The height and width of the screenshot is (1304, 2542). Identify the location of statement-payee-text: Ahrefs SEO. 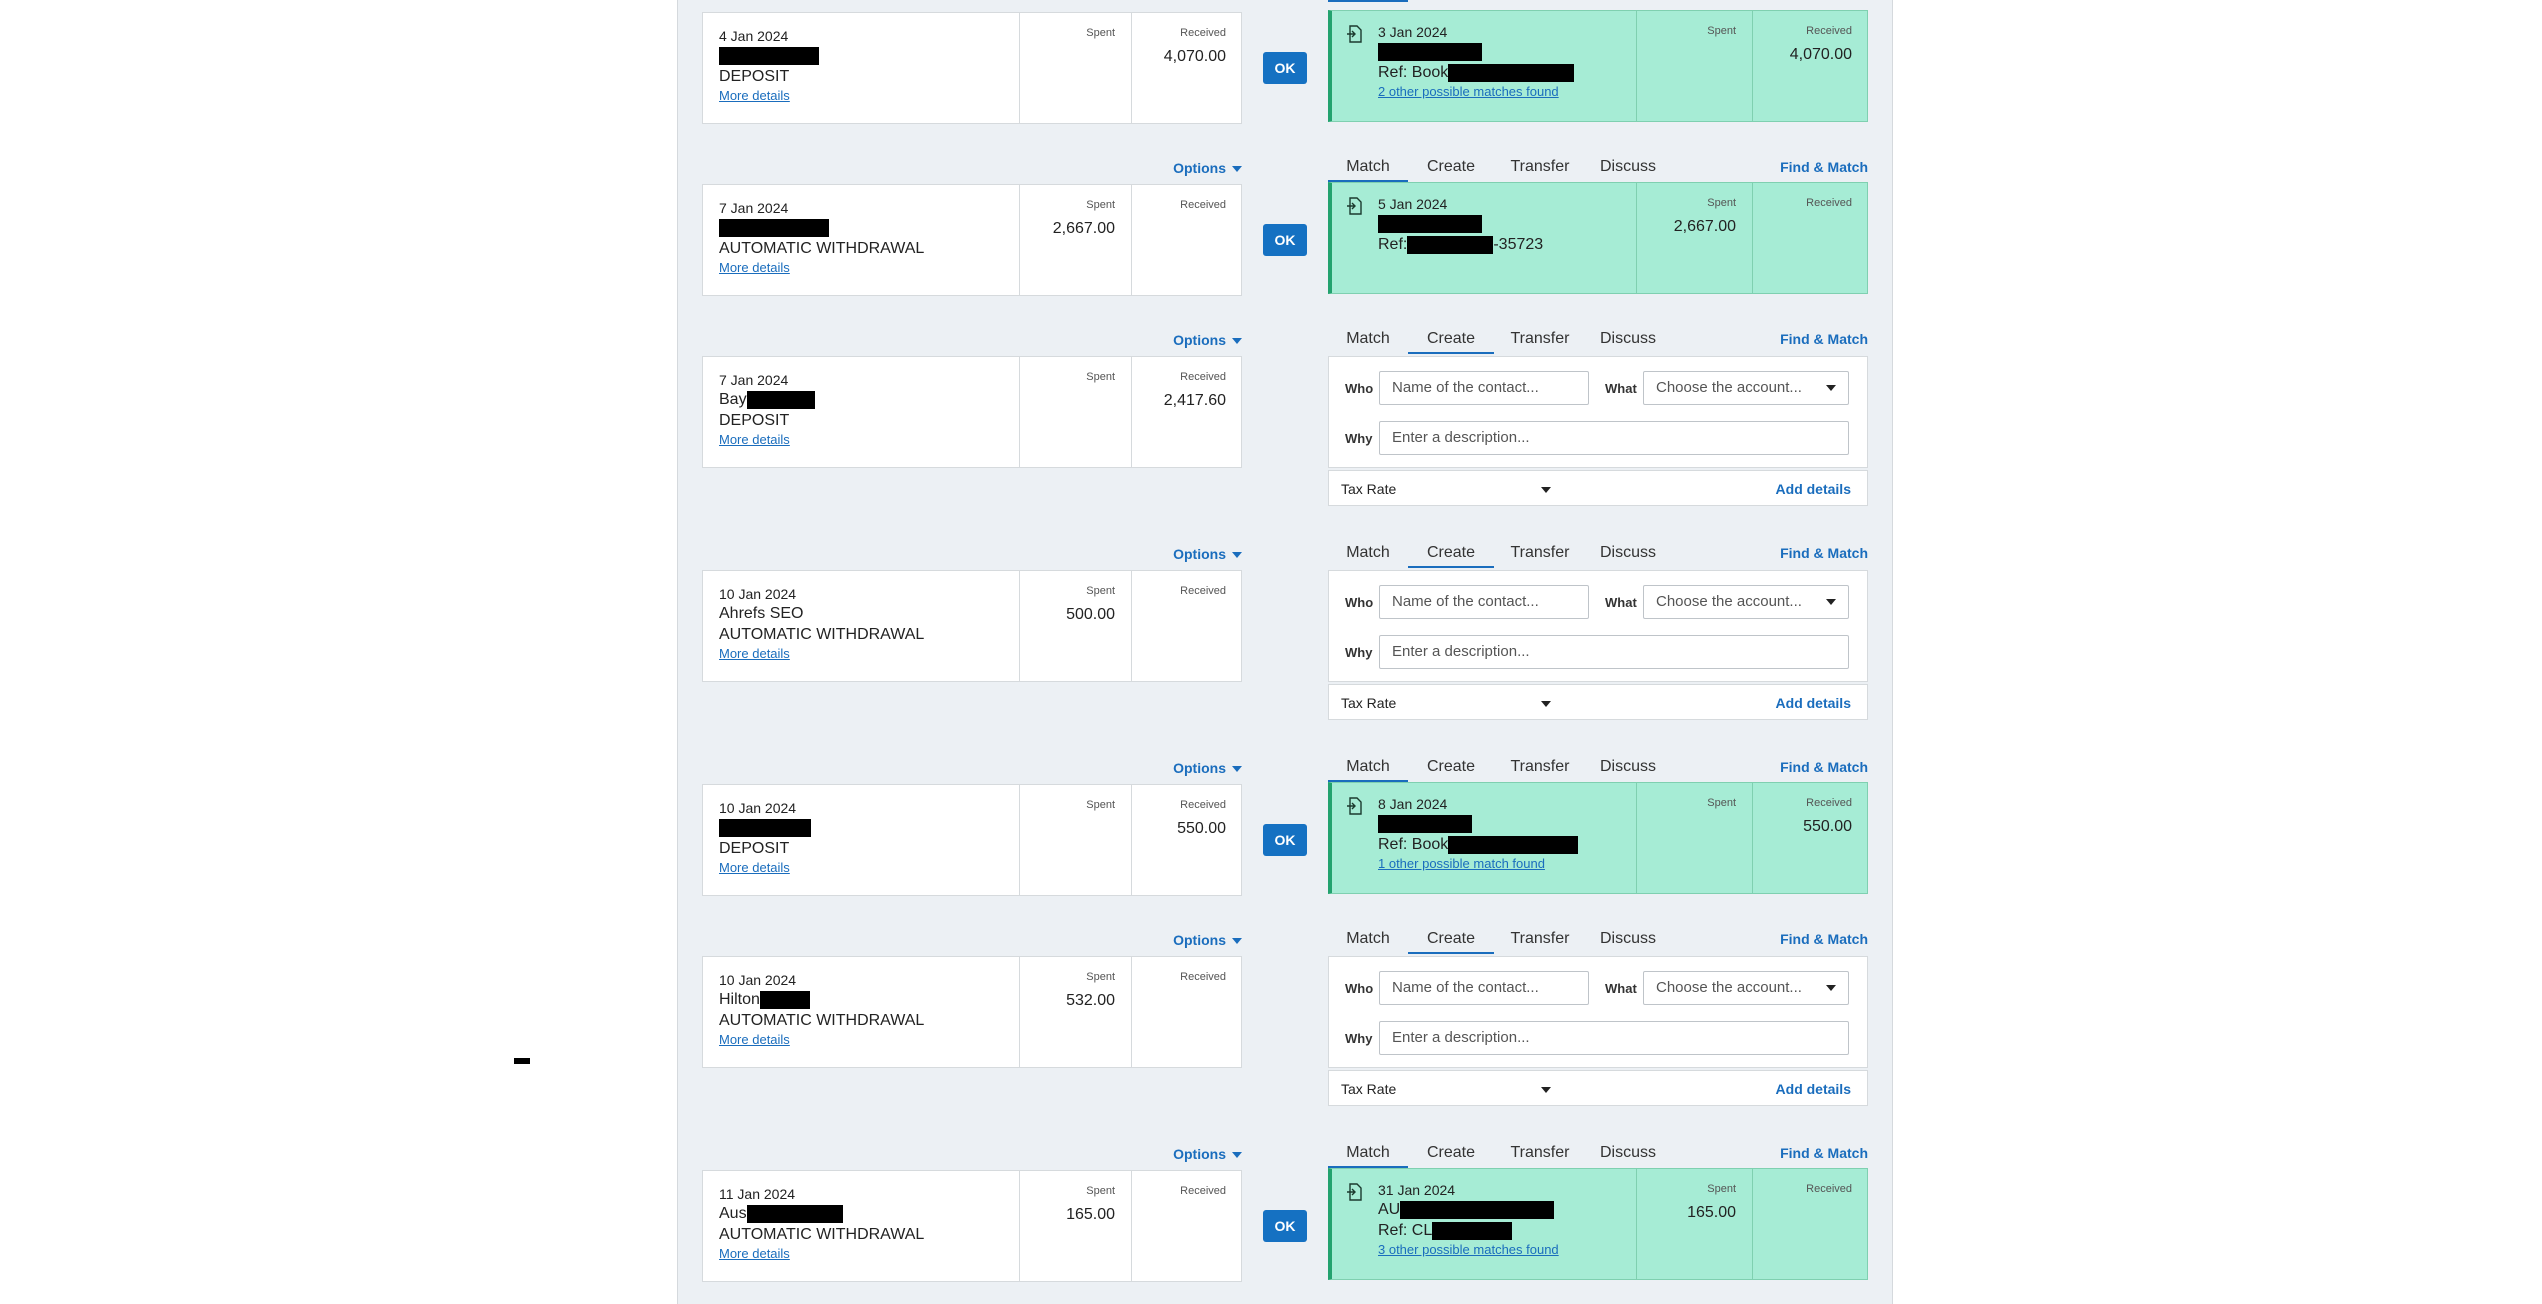
(761, 613).